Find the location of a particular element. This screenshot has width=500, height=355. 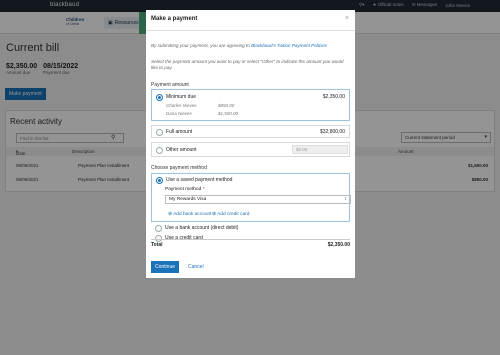

bank-account-radio is located at coordinates (158, 228).